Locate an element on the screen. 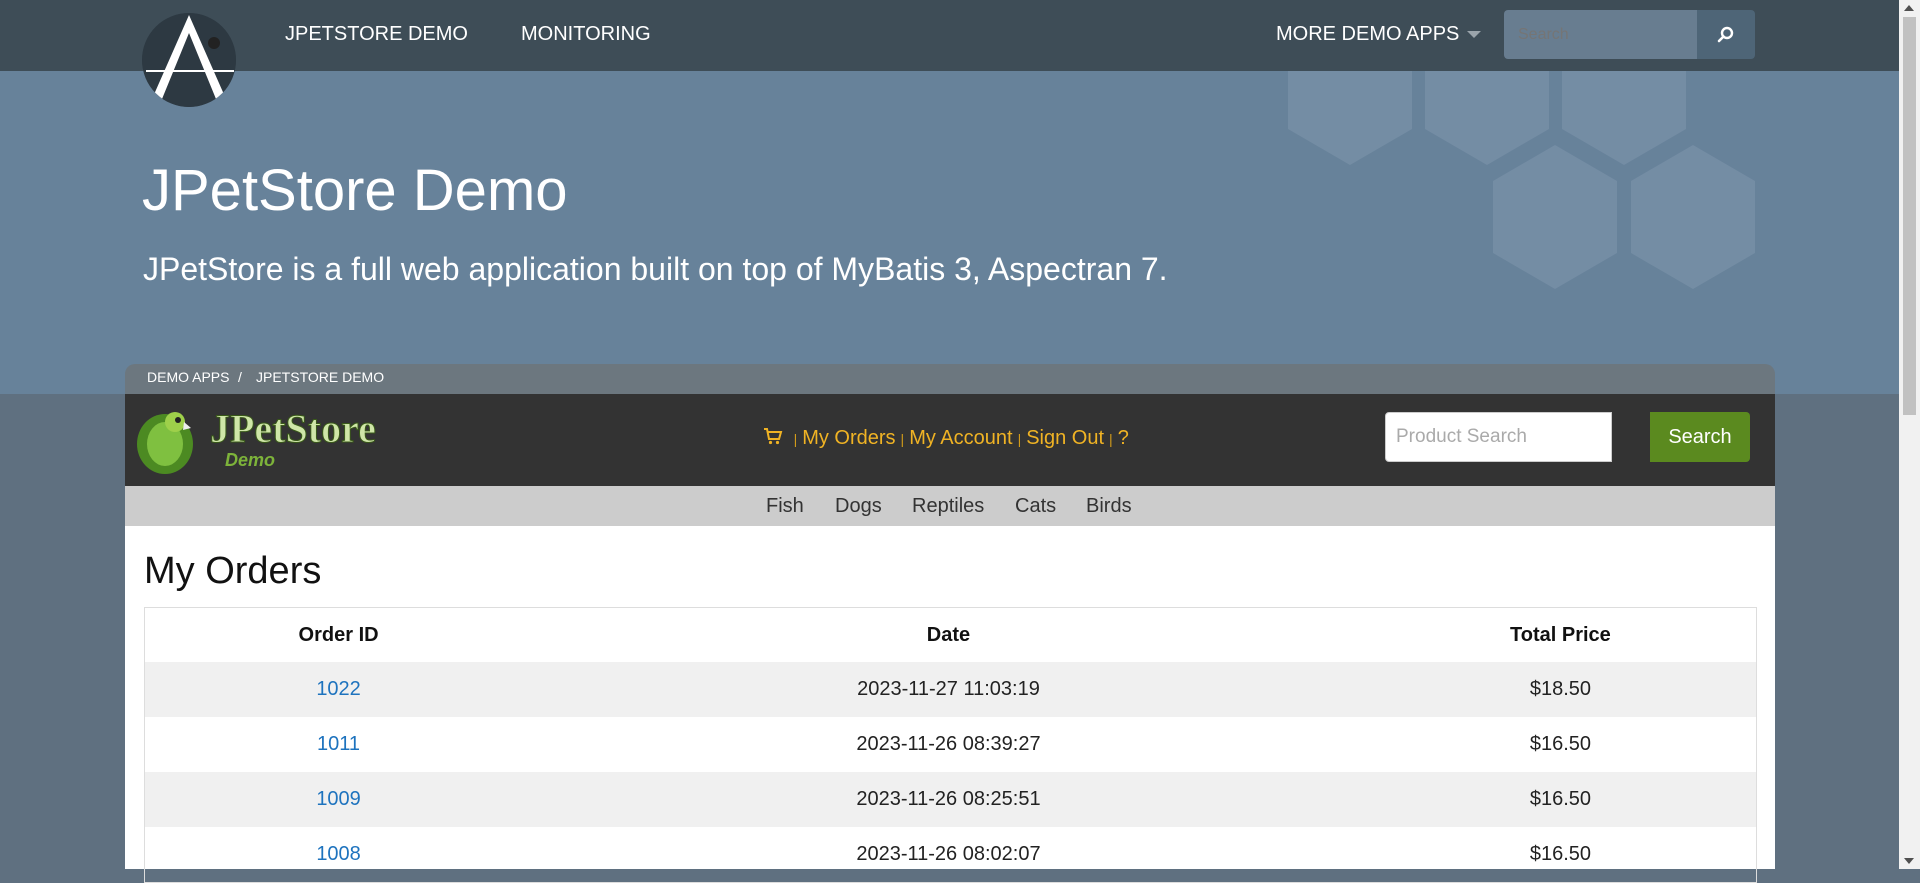 The height and width of the screenshot is (883, 1920). breadcrumb: DEMO APPS / JPETSTORE DEMO is located at coordinates (950, 379).